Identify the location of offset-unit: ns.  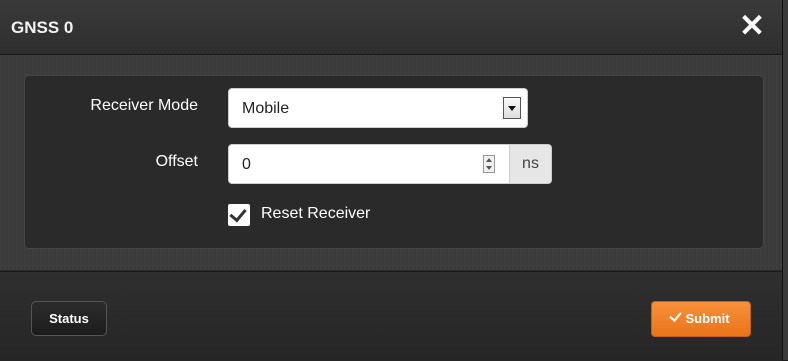
(531, 164).